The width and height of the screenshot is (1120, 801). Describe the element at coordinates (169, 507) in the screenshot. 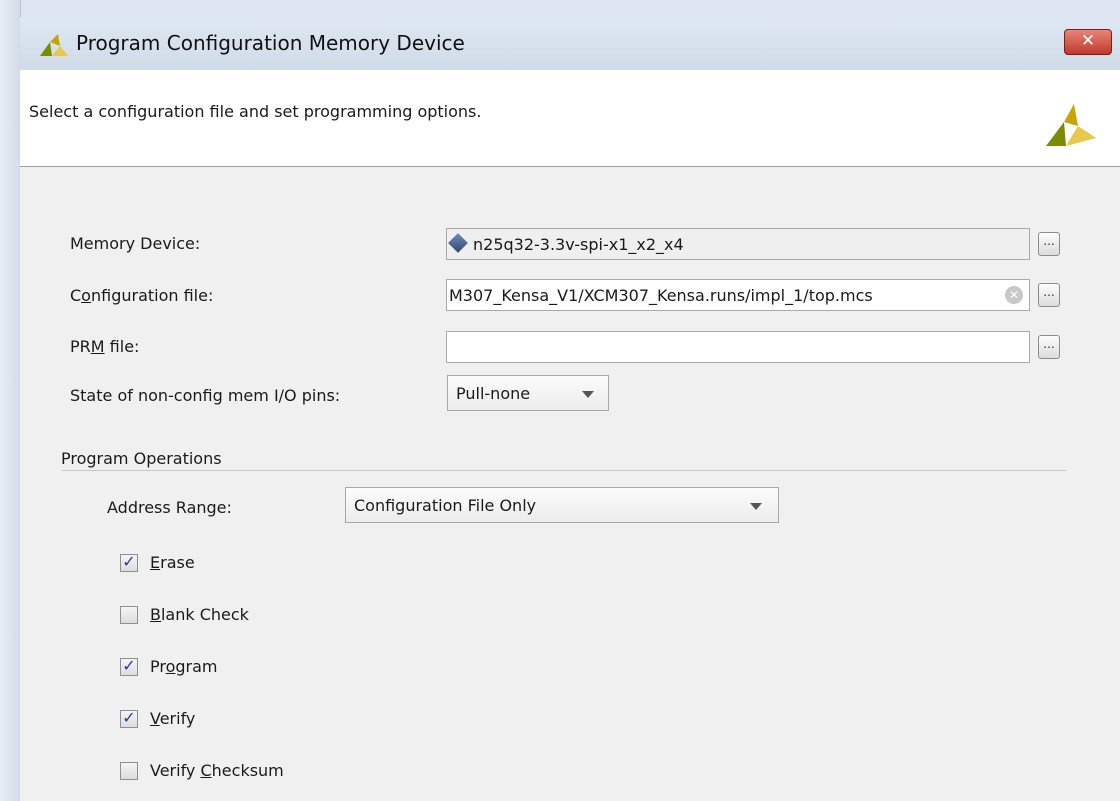

I see `address-range-label: Address Range:` at that location.